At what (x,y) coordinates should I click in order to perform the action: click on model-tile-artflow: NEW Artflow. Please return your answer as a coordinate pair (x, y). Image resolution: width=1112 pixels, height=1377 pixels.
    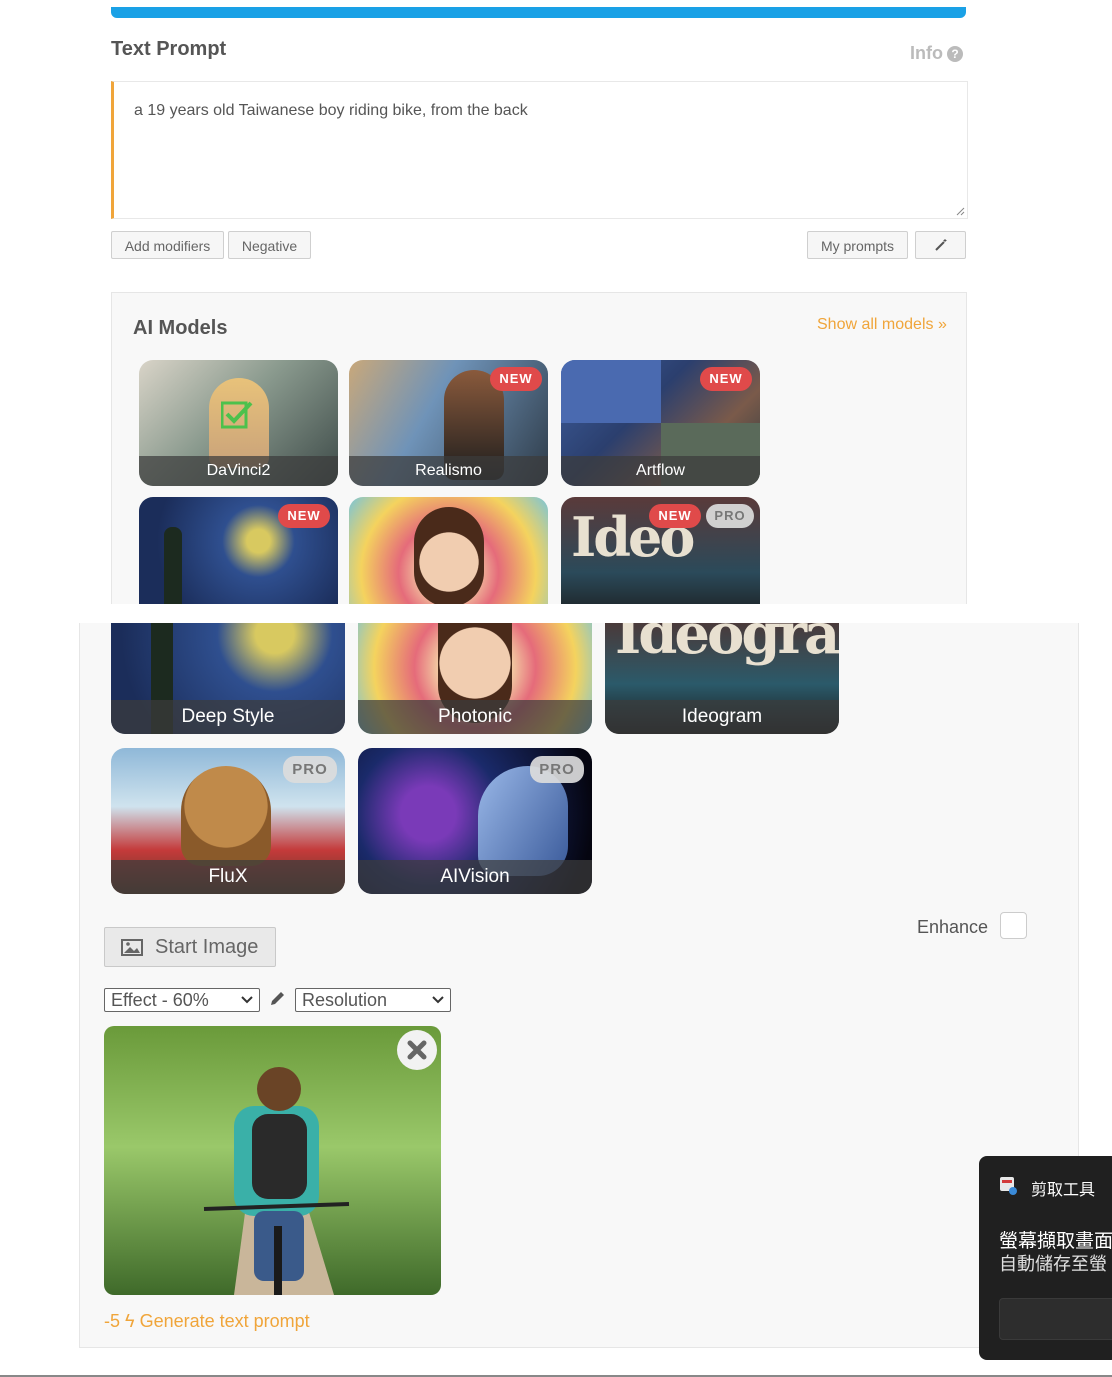
    Looking at the image, I should click on (660, 423).